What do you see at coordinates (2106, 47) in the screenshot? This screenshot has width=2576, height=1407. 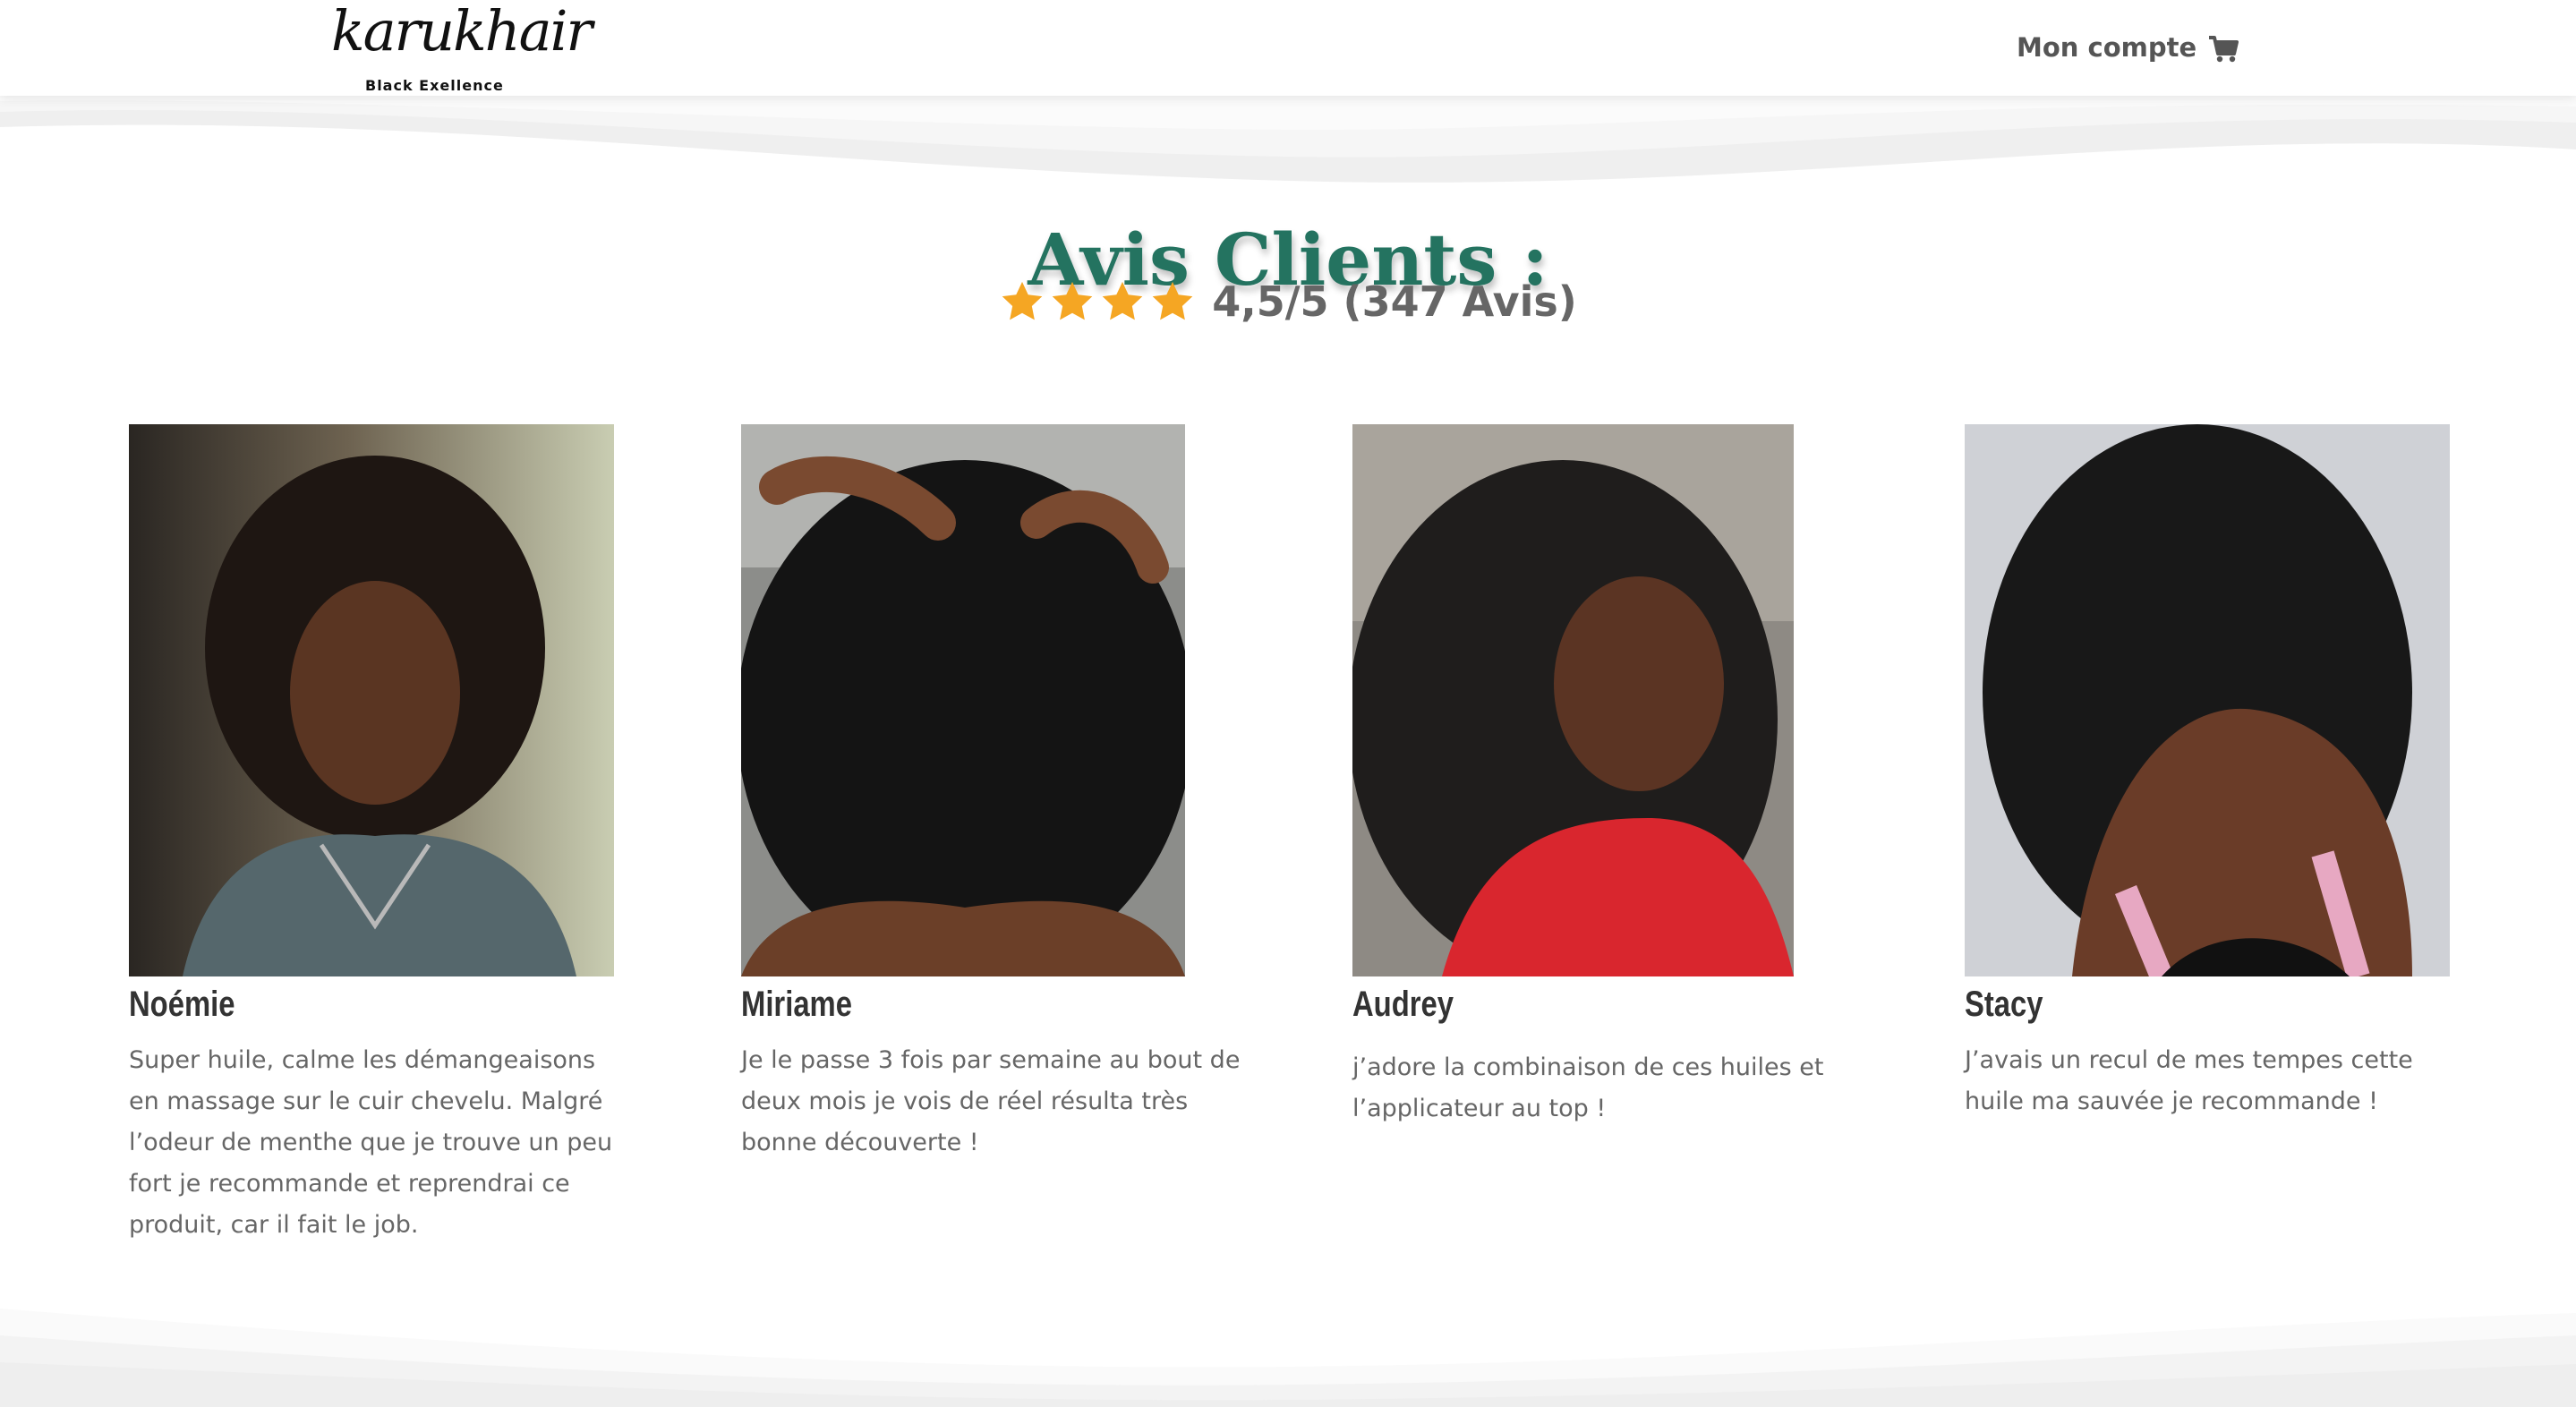 I see `nav-account-link: Mon compte` at bounding box center [2106, 47].